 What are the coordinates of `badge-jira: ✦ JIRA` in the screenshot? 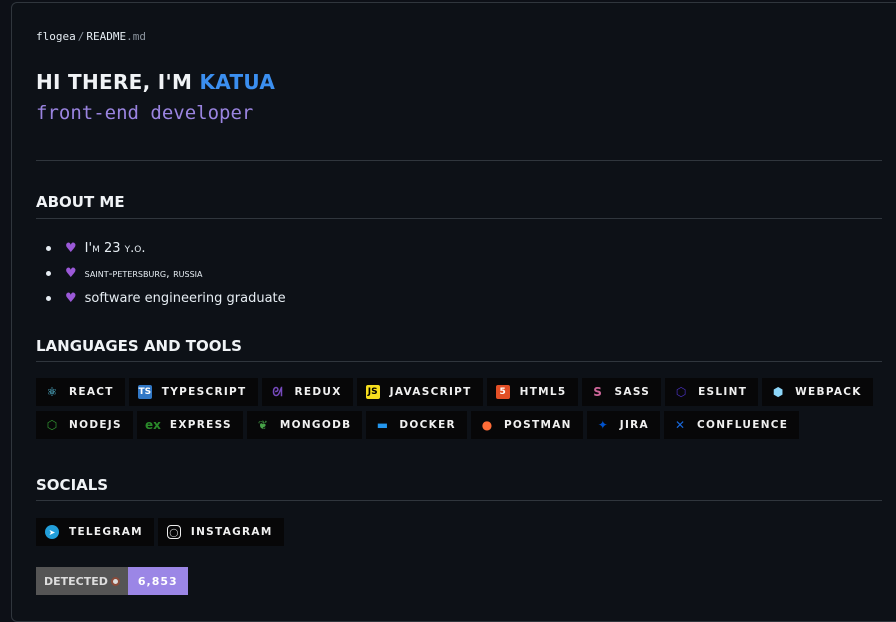 It's located at (623, 425).